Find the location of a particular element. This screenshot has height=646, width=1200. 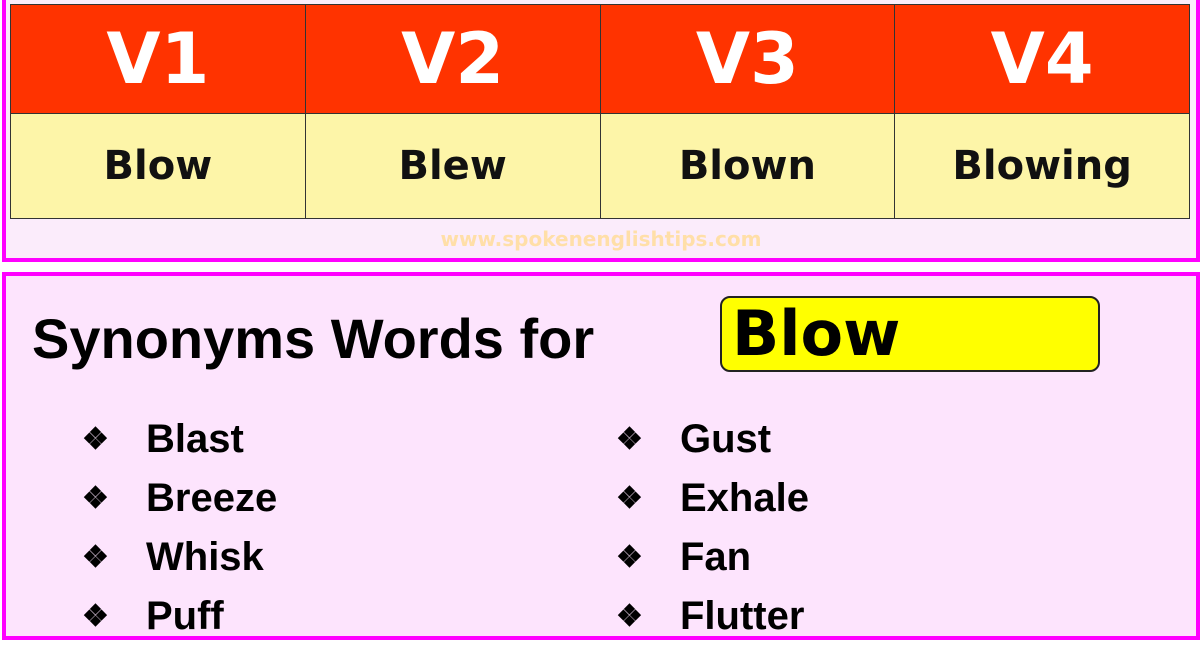

list-item: ❖ Gust is located at coordinates (712, 439).